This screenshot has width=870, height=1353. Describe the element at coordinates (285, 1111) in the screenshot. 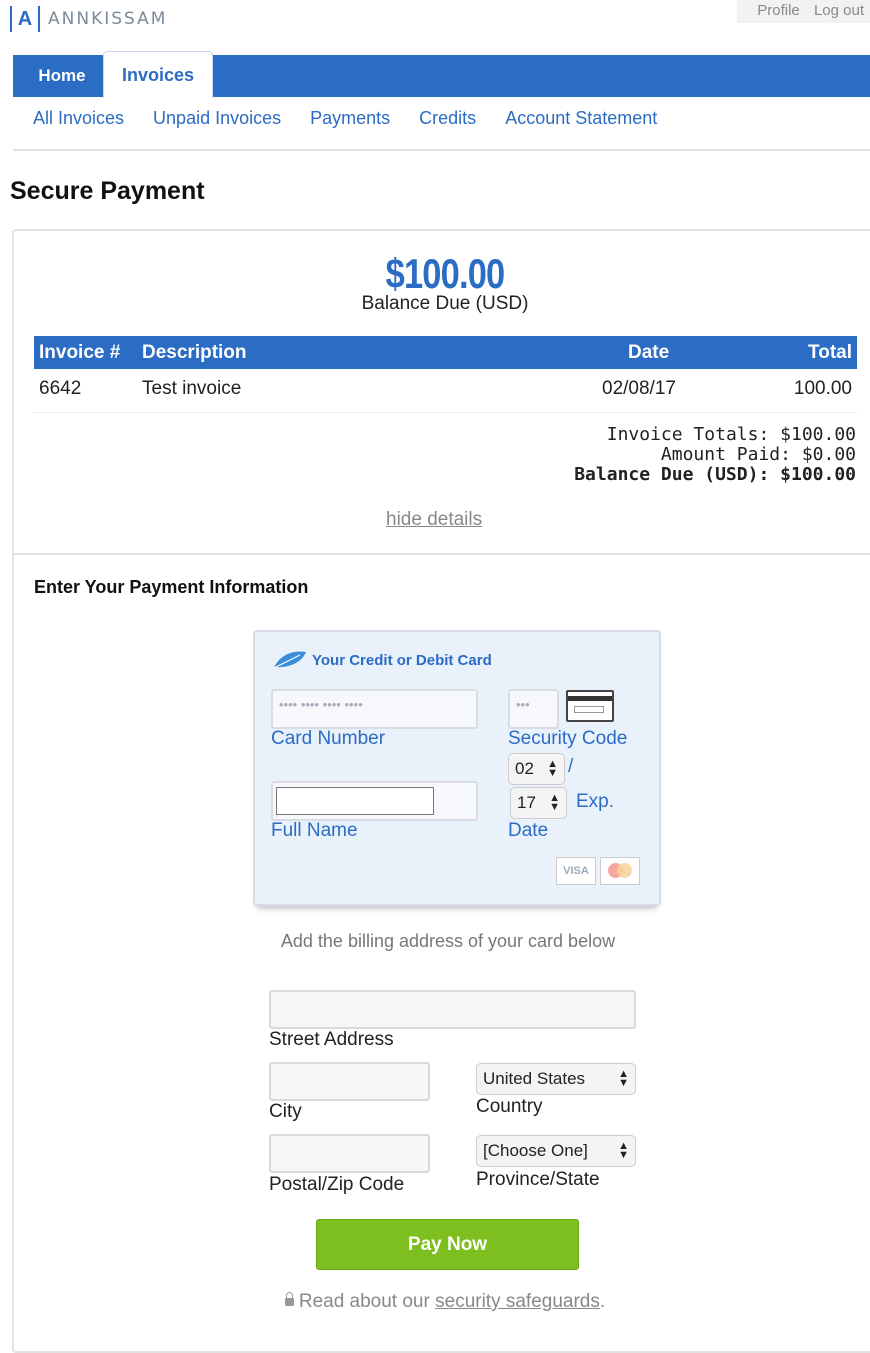

I see `city-label: City` at that location.